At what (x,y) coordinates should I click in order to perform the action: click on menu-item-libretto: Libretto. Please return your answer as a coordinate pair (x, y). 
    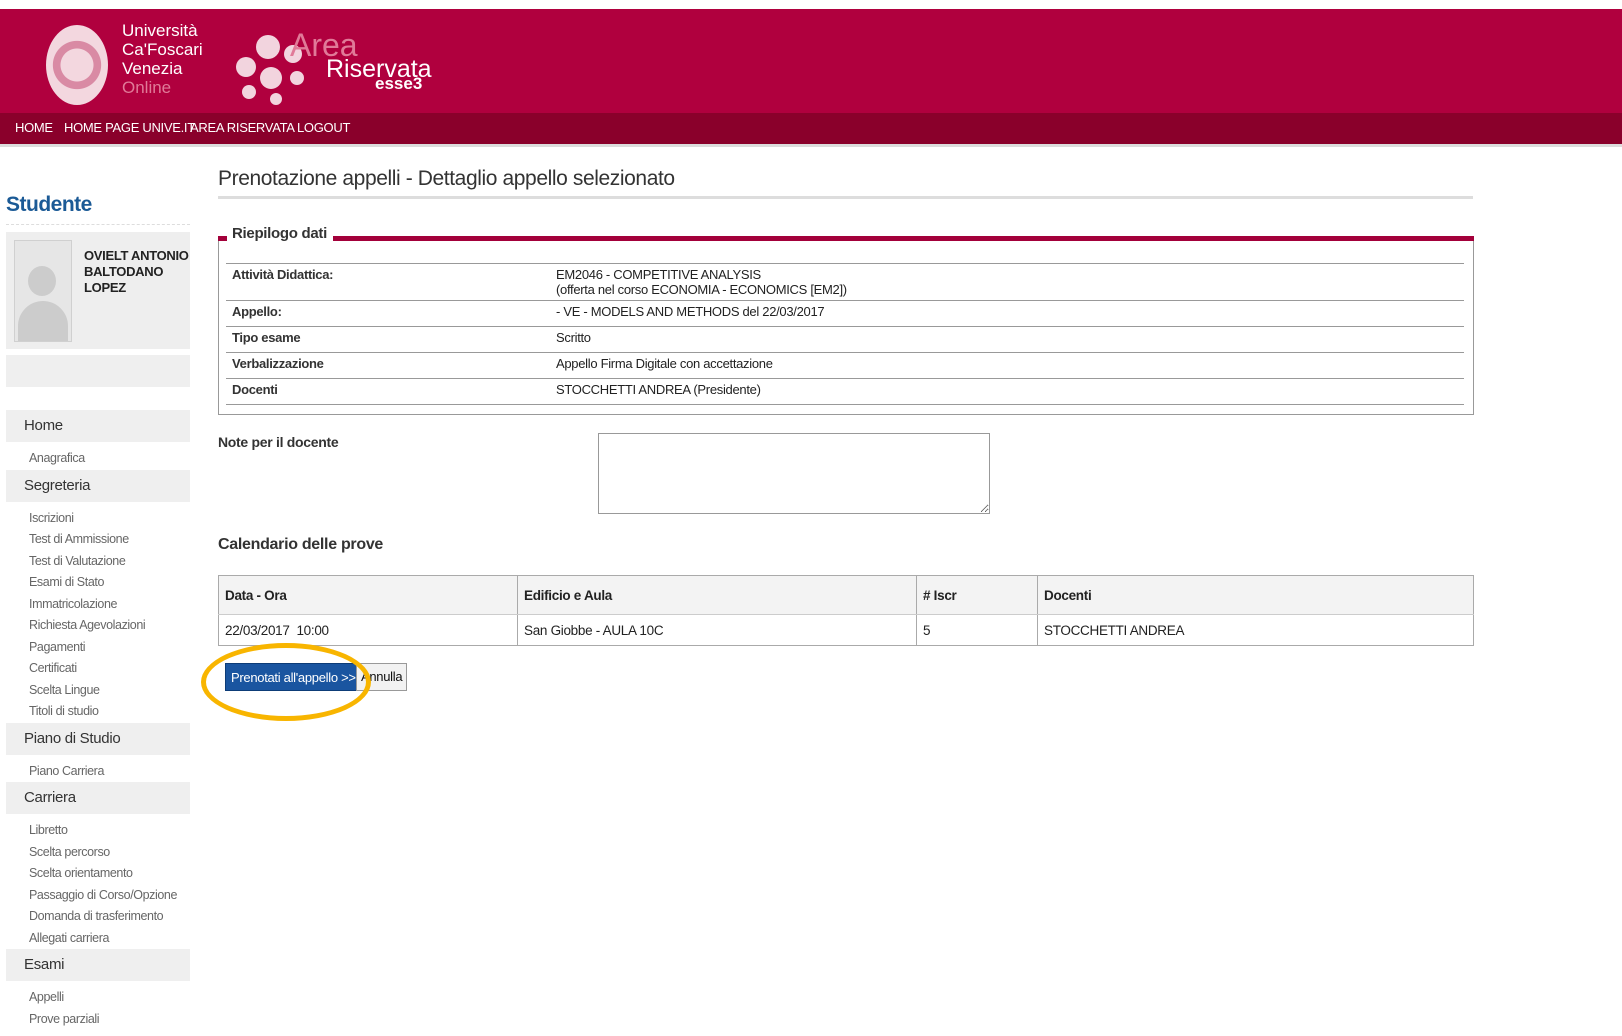
    Looking at the image, I should click on (98, 831).